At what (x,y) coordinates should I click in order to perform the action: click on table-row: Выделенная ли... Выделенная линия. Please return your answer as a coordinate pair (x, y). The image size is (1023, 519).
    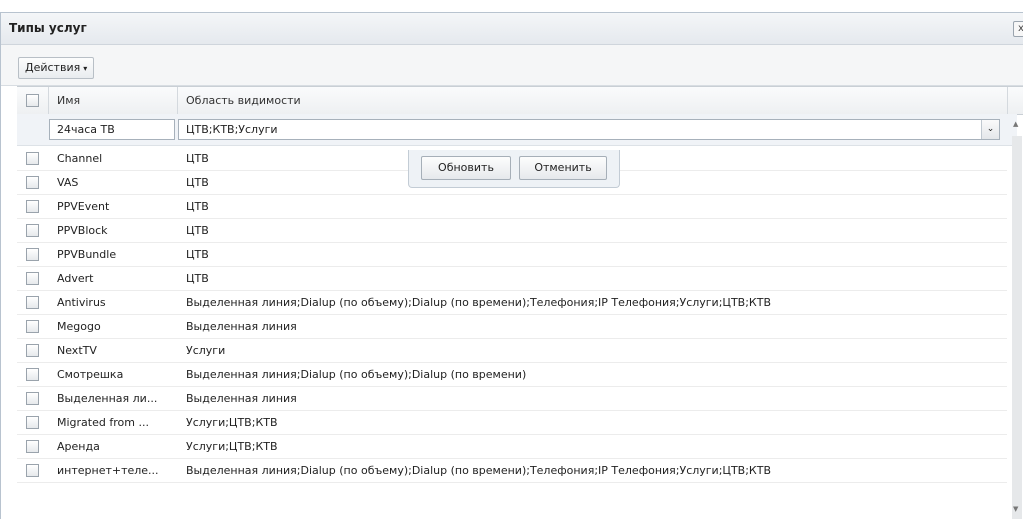
    Looking at the image, I should click on (512, 399).